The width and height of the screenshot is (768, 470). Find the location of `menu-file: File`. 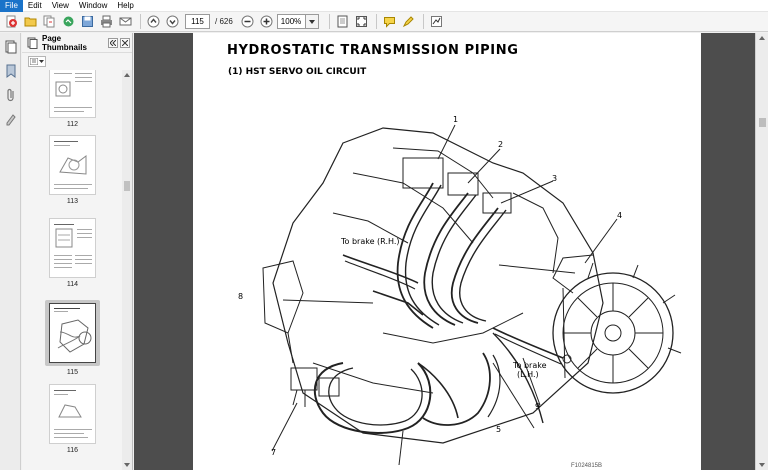

menu-file: File is located at coordinates (11, 6).